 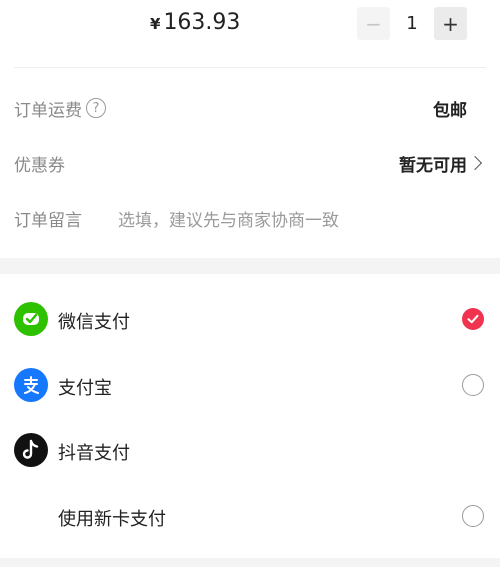 I want to click on payment-option-wechat: 微信支付, so click(x=250, y=319).